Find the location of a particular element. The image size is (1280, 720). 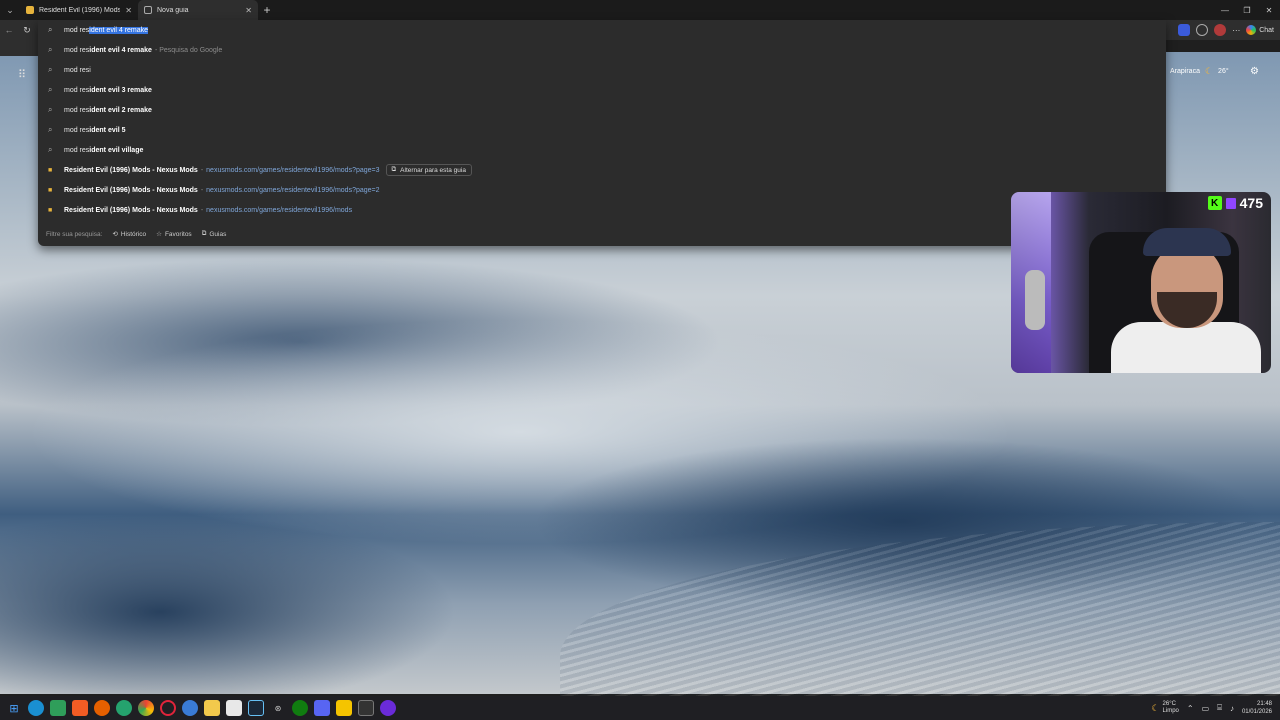

streamer-shirt is located at coordinates (1186, 347).